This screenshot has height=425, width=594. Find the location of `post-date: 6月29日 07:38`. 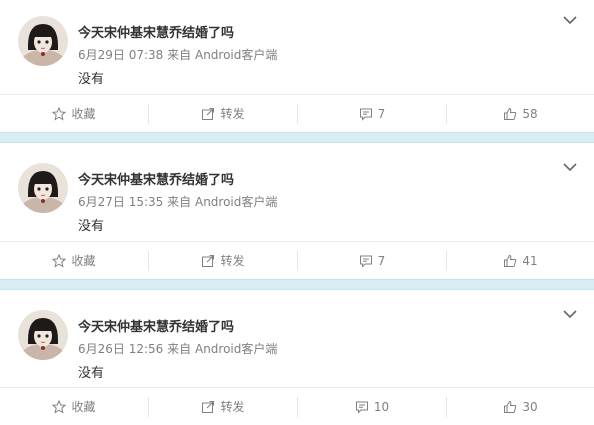

post-date: 6月29日 07:38 is located at coordinates (120, 55).